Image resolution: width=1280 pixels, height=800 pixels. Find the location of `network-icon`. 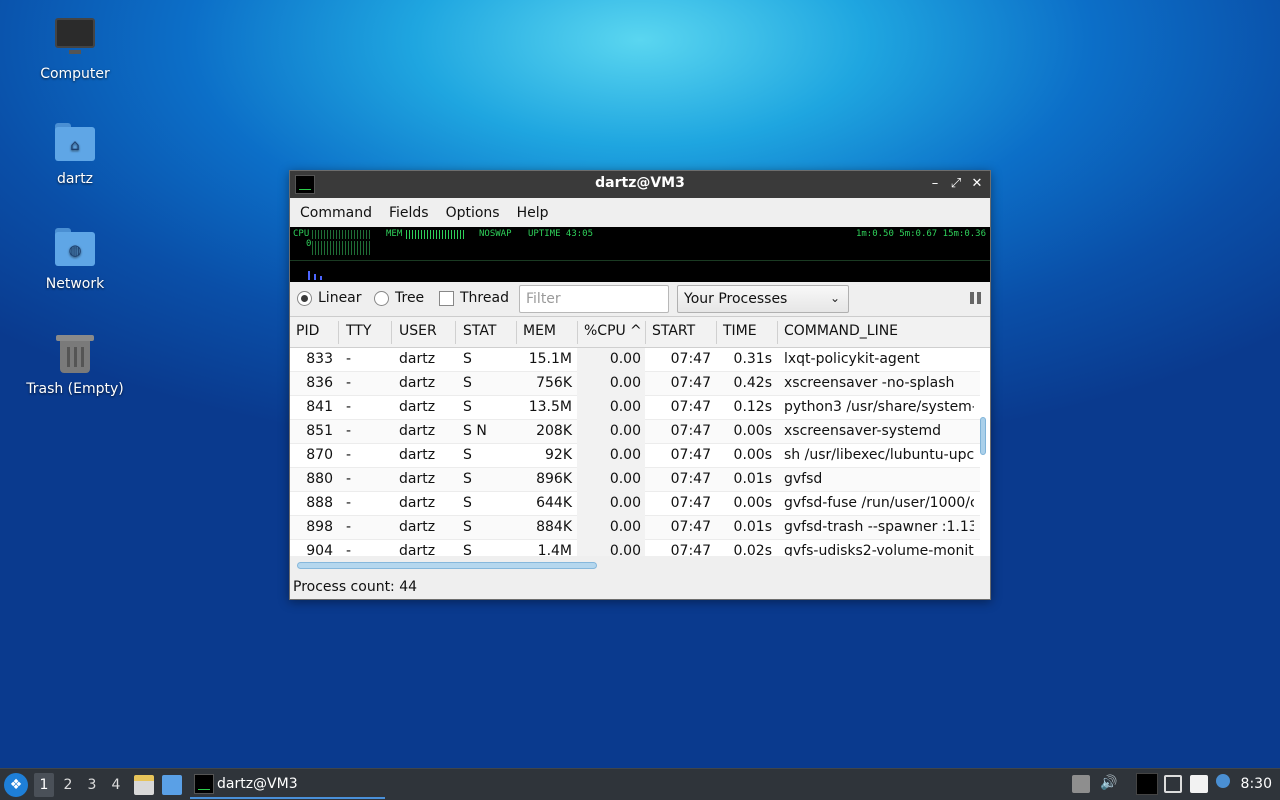

network-icon is located at coordinates (1173, 784).